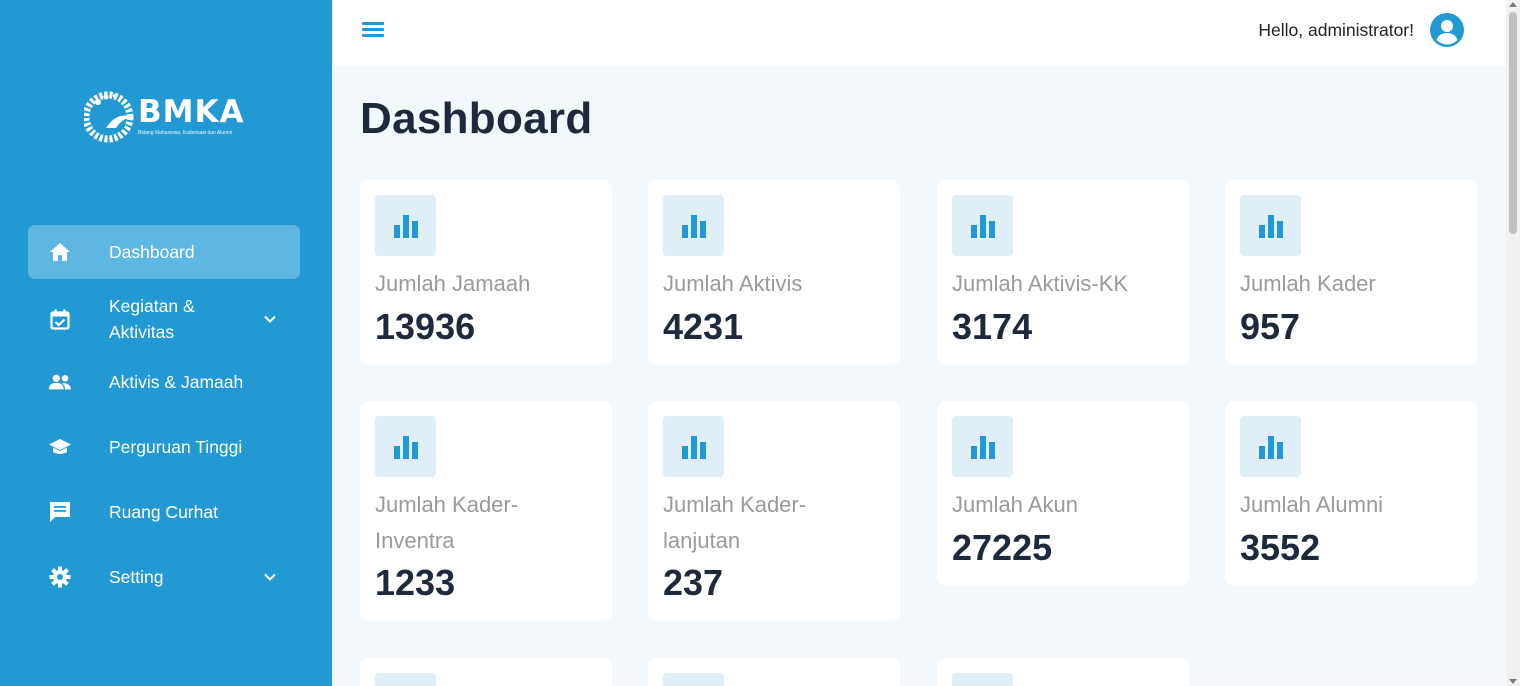 Image resolution: width=1520 pixels, height=686 pixels. I want to click on card-value: 3174, so click(992, 326).